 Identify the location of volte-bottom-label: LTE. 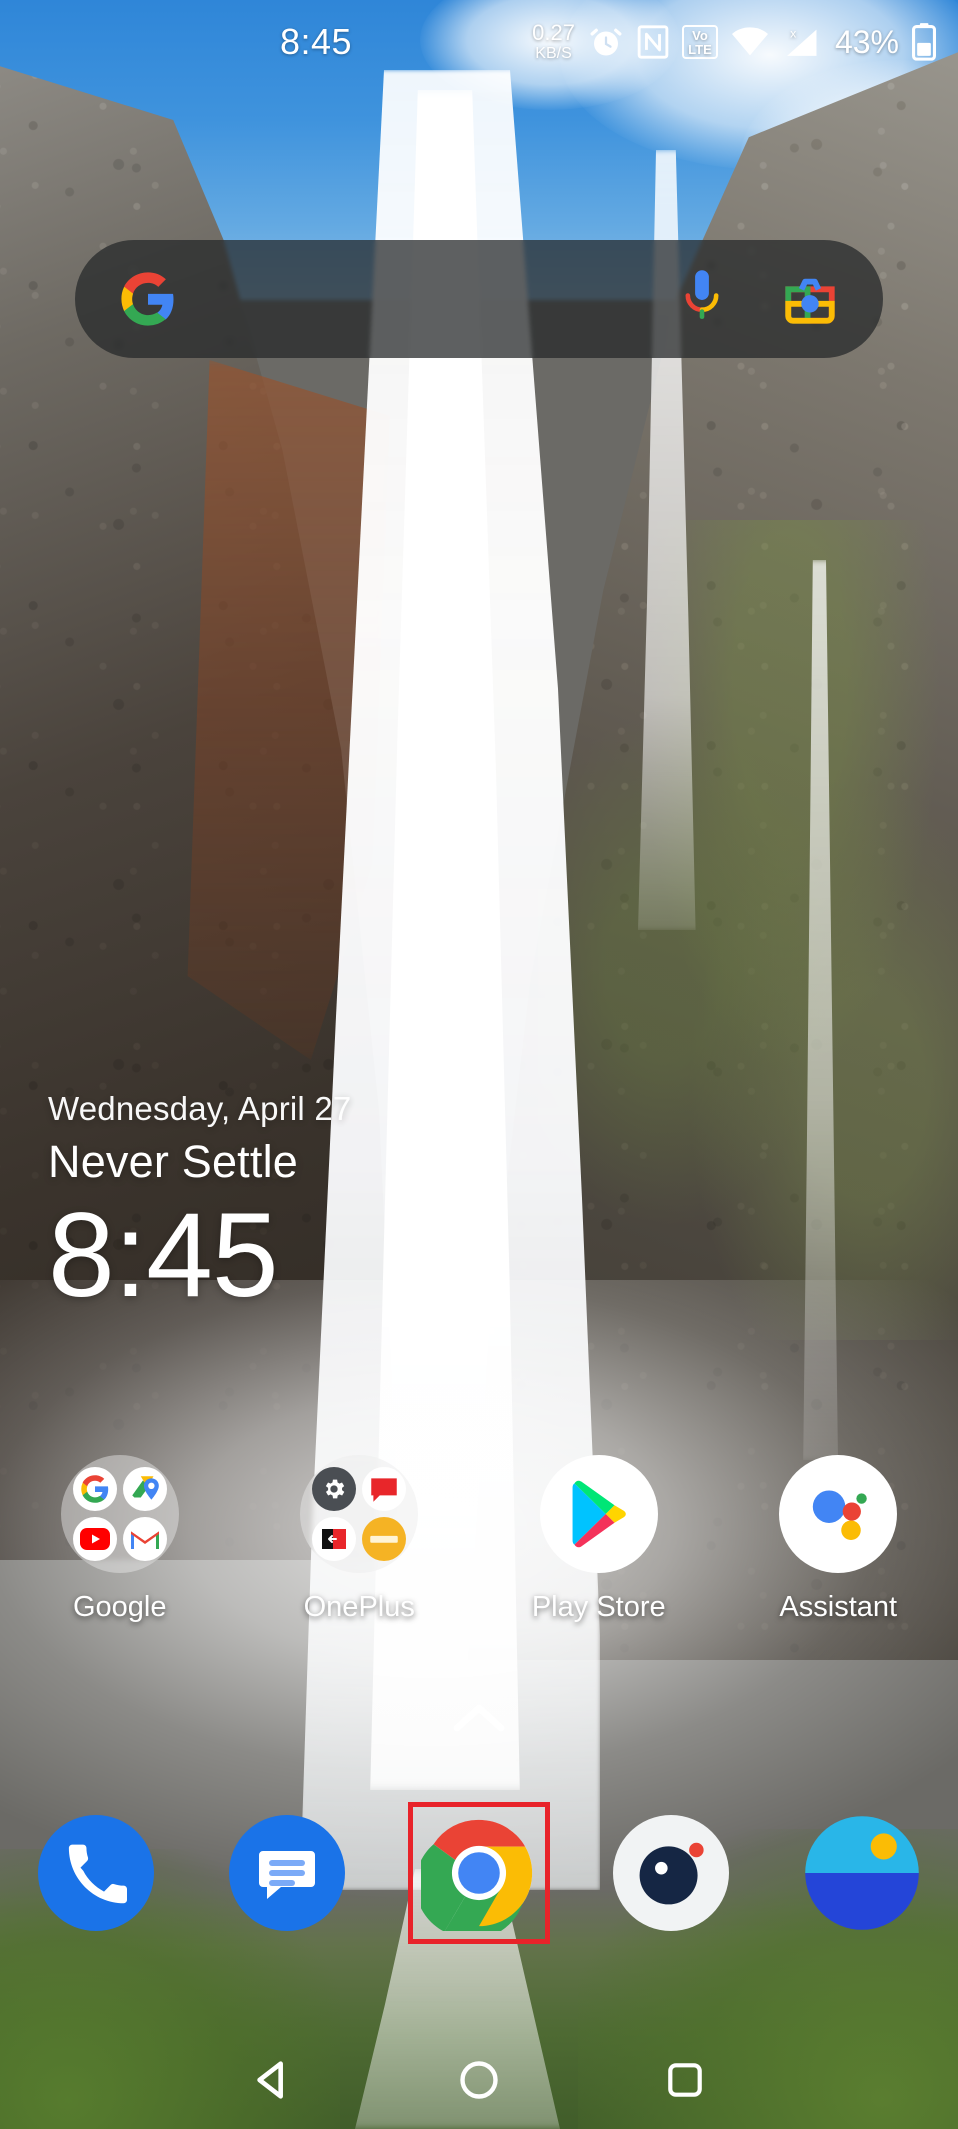
(700, 49).